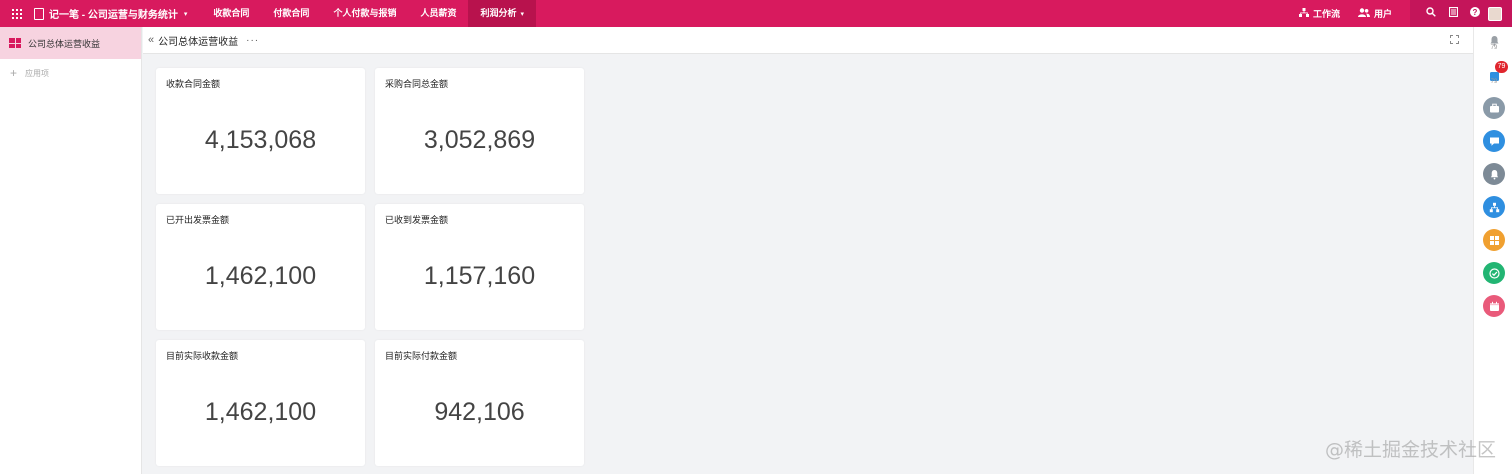 Image resolution: width=1512 pixels, height=474 pixels. I want to click on stat-card-actual-paid: 目前实际付款金额 942,106, so click(479, 403).